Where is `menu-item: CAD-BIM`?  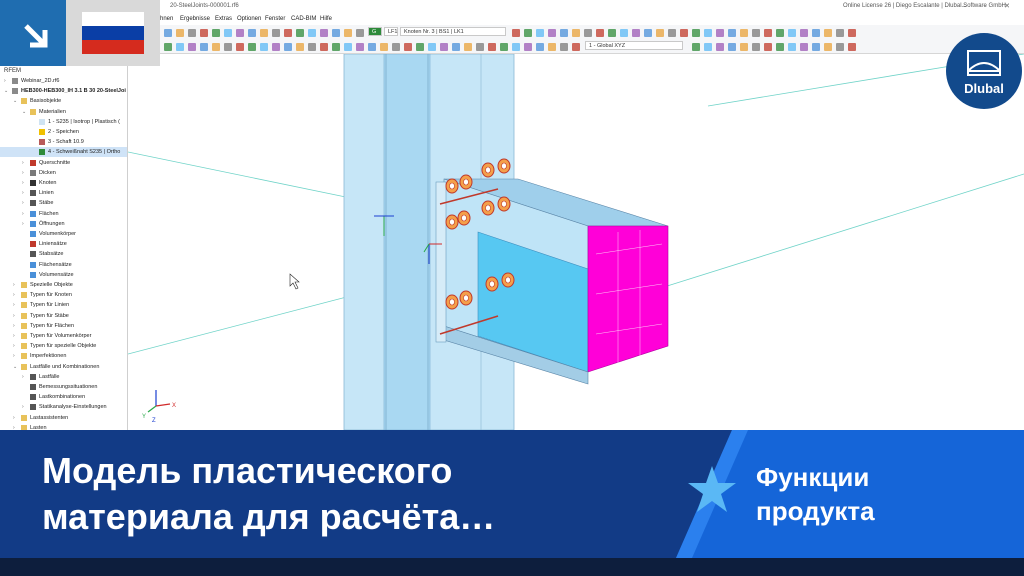 menu-item: CAD-BIM is located at coordinates (303, 19).